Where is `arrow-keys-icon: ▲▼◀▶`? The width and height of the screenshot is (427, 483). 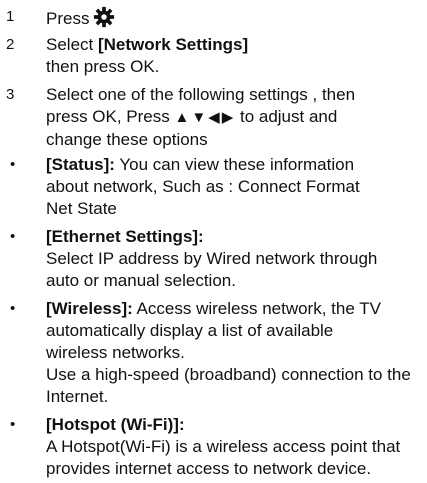 arrow-keys-icon: ▲▼◀▶ is located at coordinates (205, 117).